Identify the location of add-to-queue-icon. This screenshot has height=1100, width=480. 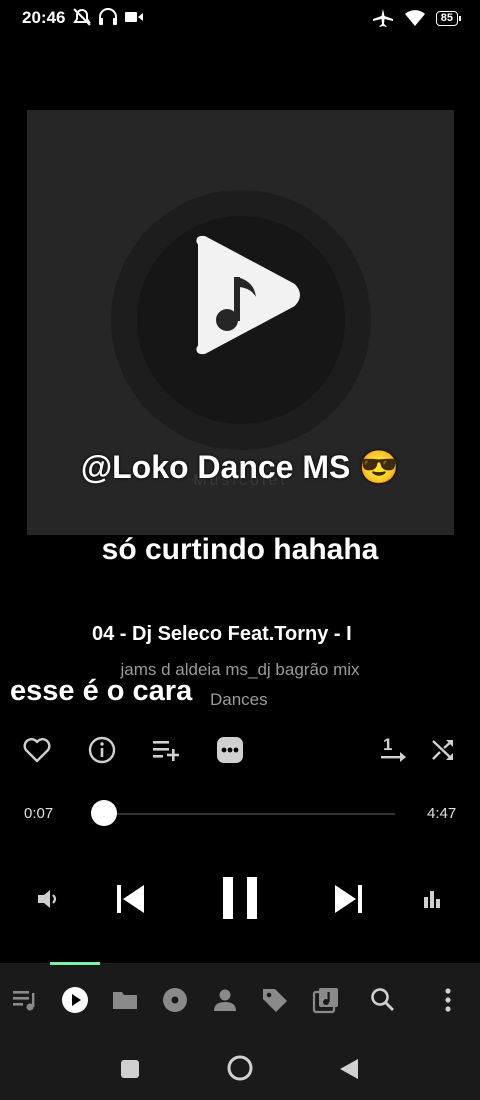
(166, 750).